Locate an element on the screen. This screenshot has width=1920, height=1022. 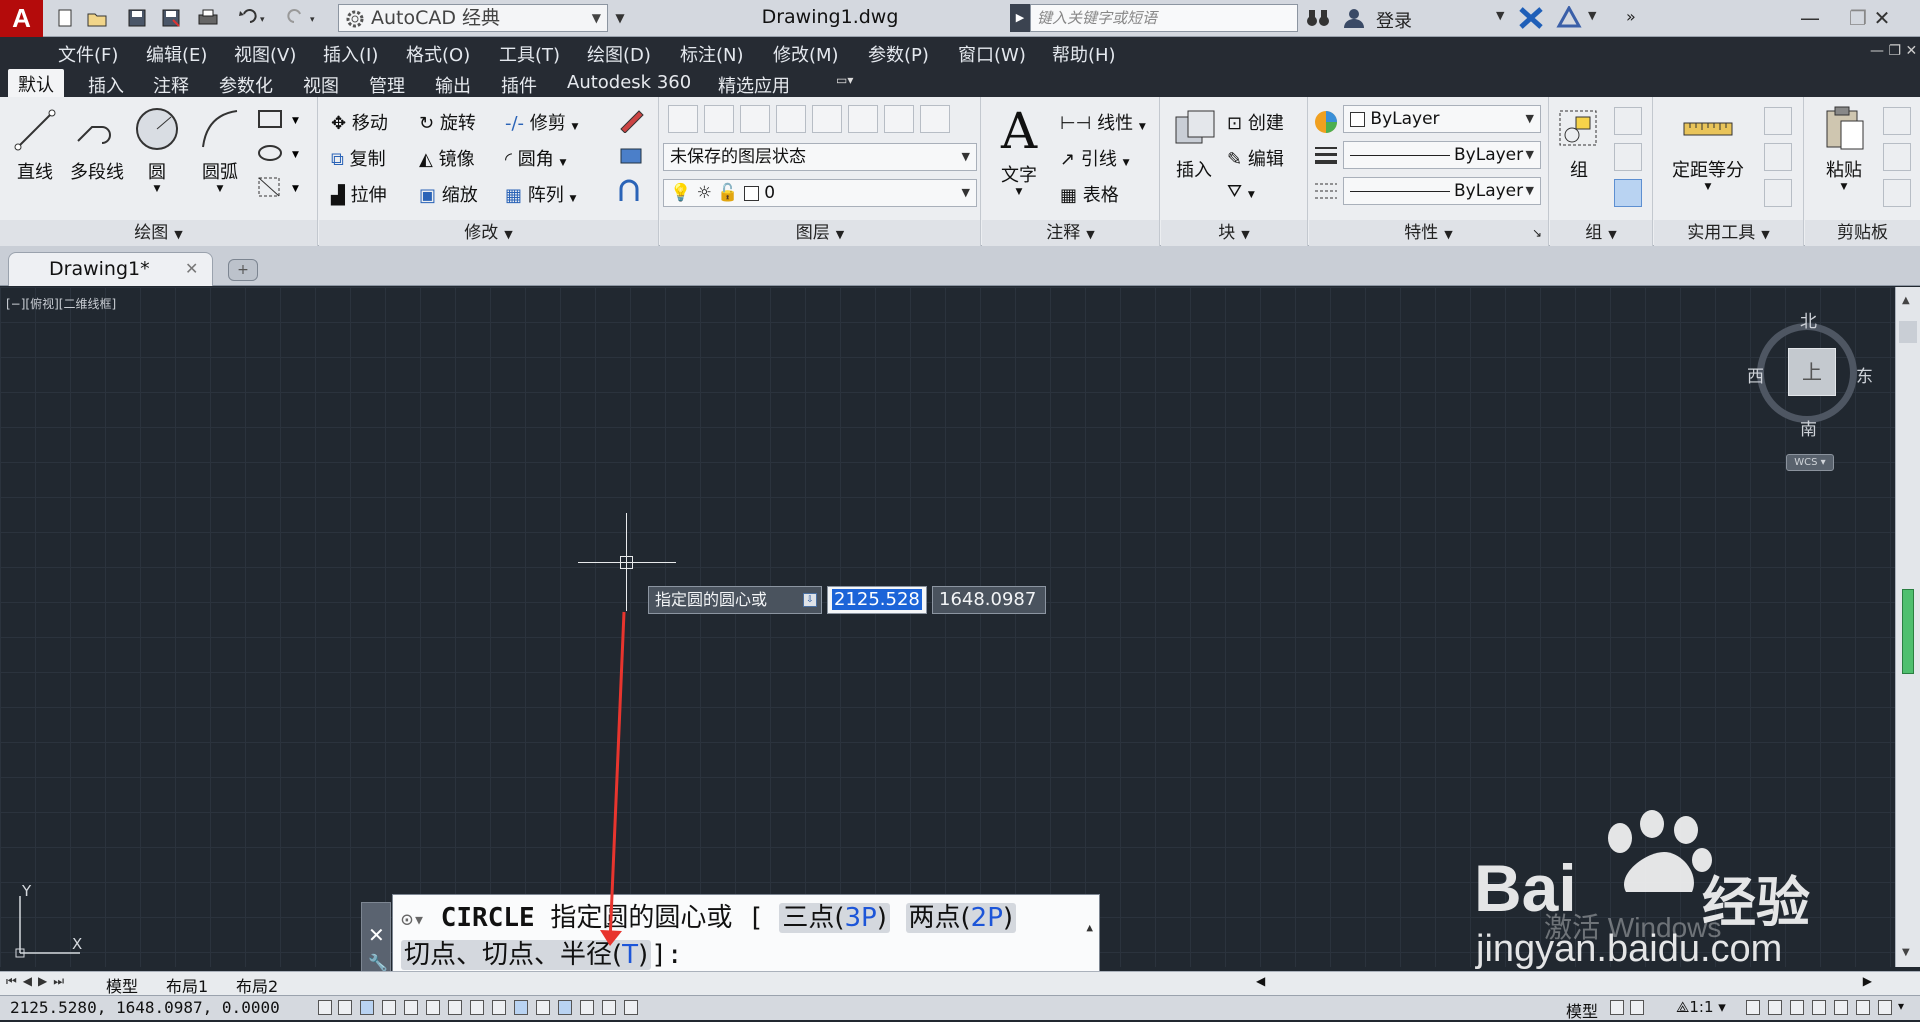
paste-button: 粘贴 ▼ is located at coordinates (1844, 148).